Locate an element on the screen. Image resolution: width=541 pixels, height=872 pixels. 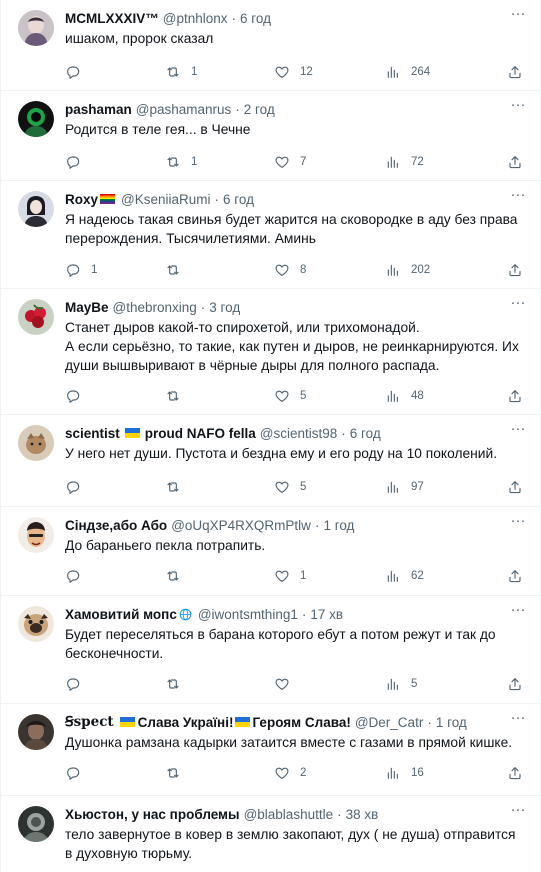
views-button: 264 is located at coordinates (407, 72).